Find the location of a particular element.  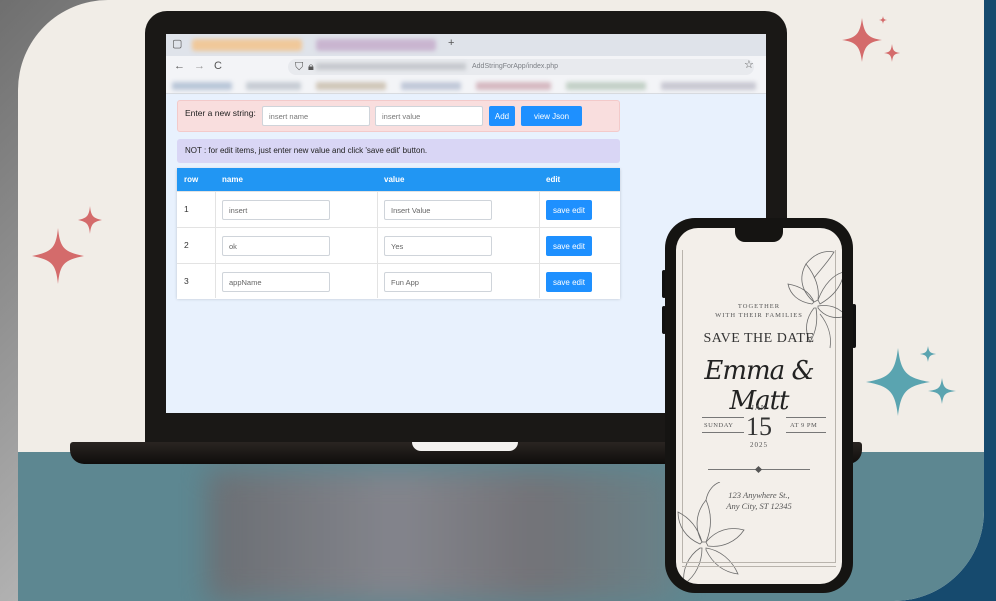

new-string-label: Enter a new string: is located at coordinates (220, 113).